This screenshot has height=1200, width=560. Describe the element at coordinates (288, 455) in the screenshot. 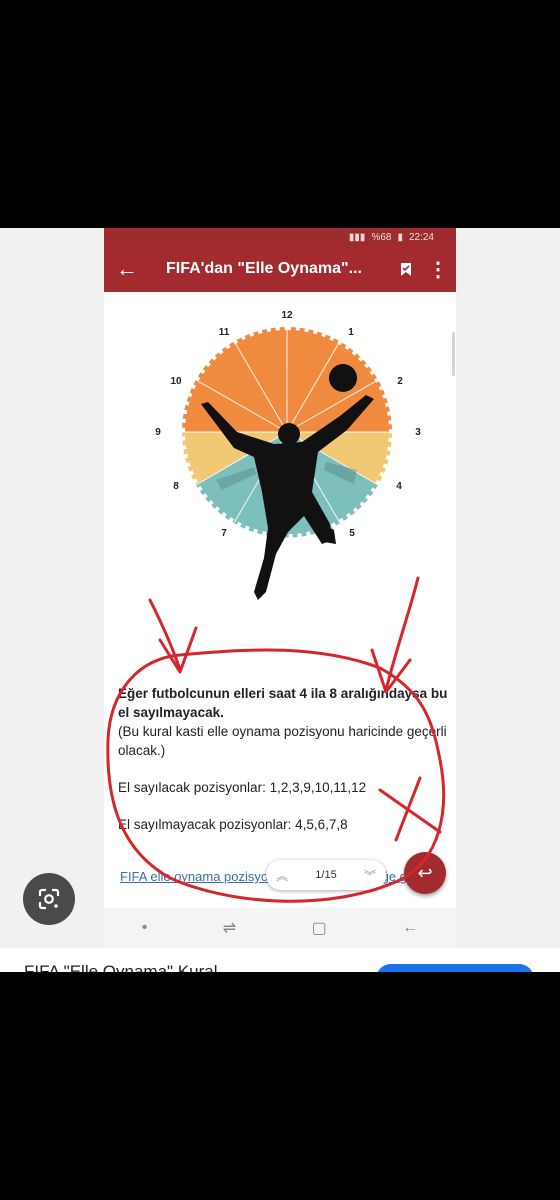

I see `clock-hand-diagram: 12 1 2 3 4 5 7 8 9 10 11` at that location.